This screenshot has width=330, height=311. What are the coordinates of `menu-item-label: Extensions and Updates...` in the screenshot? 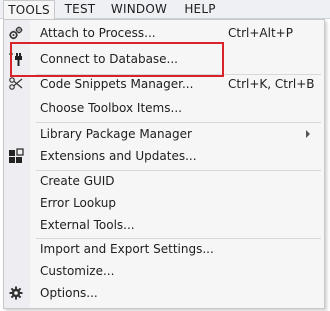 It's located at (118, 156).